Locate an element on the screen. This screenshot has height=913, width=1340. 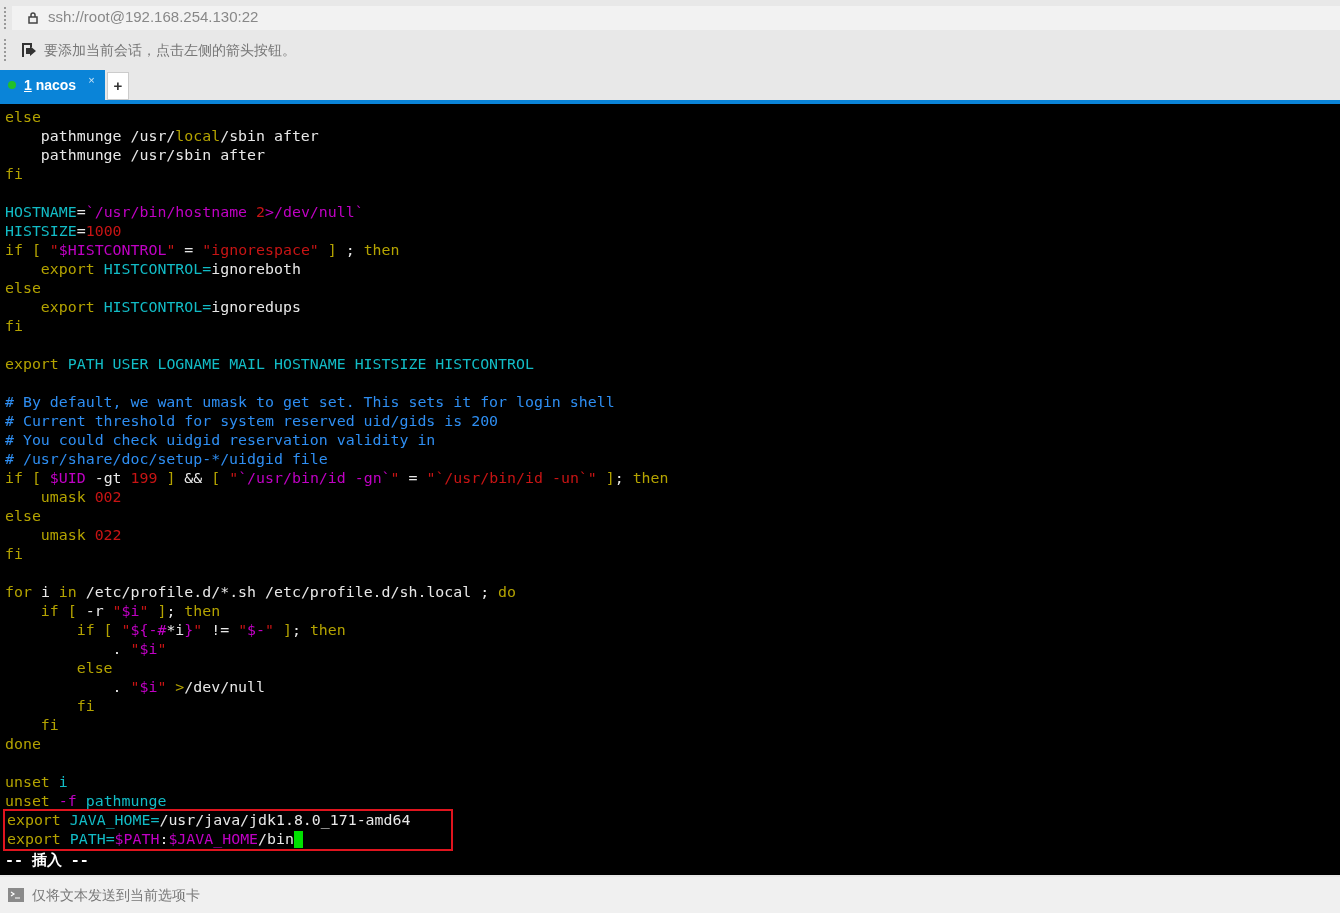
code-line: export HISTCONTROL=ignoreboth is located at coordinates (170, 269).